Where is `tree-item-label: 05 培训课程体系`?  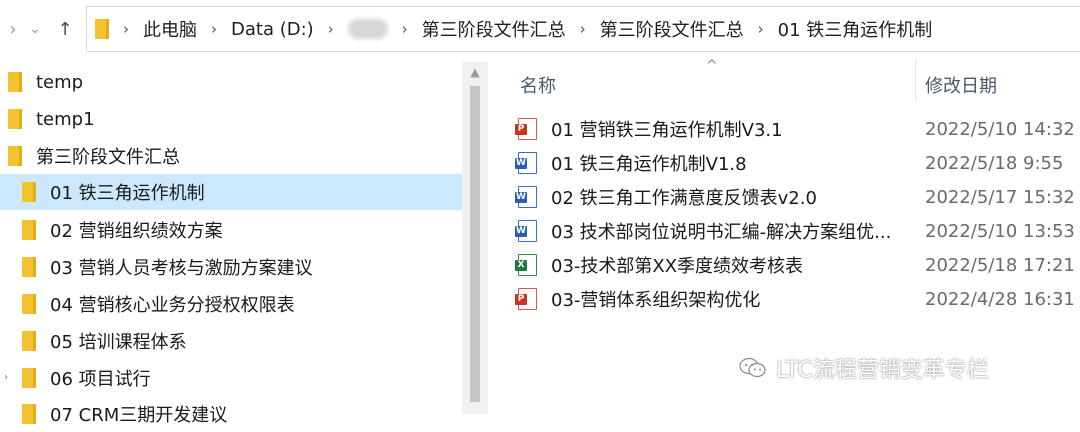
tree-item-label: 05 培训课程体系 is located at coordinates (118, 342).